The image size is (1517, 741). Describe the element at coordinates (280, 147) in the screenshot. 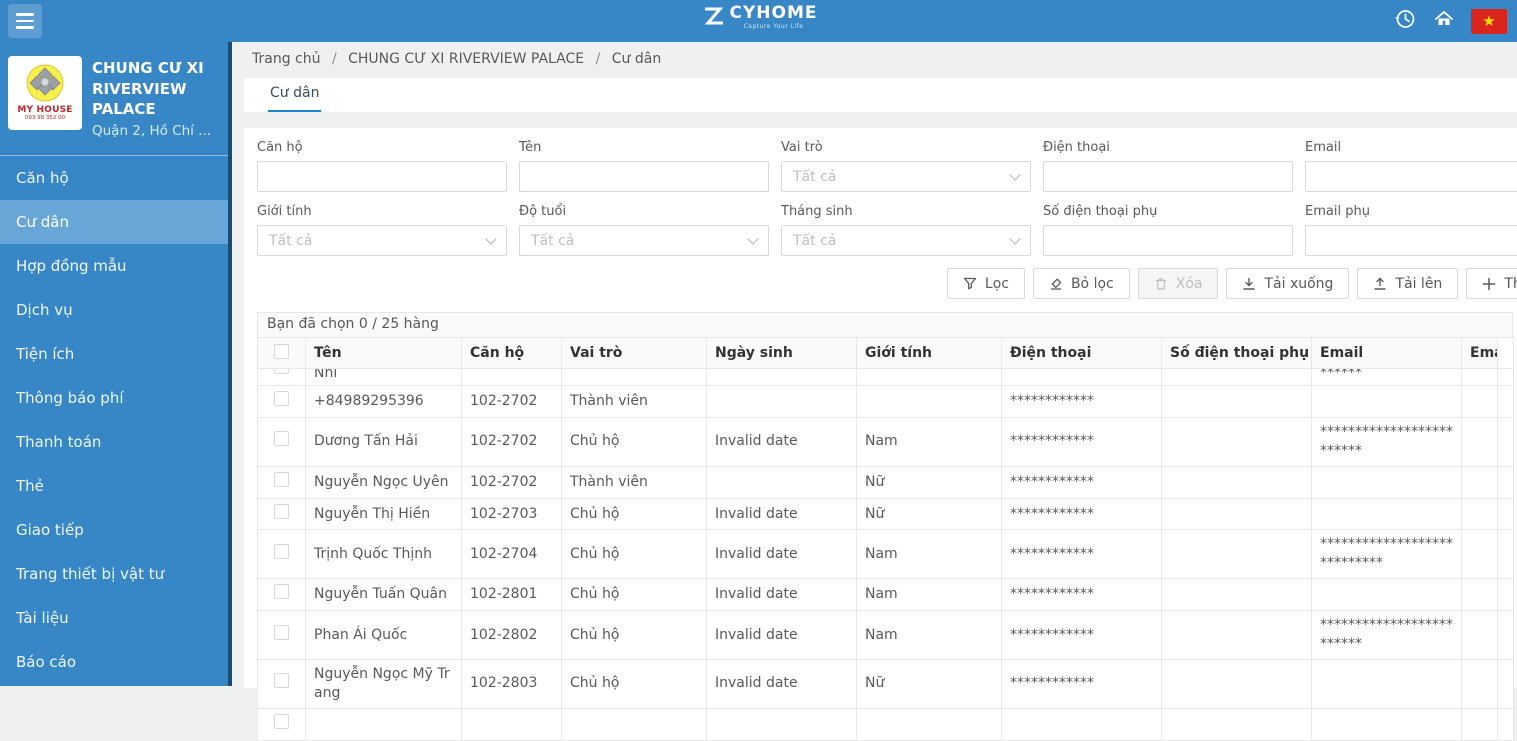

I see `filter-label: Căn hộ` at that location.